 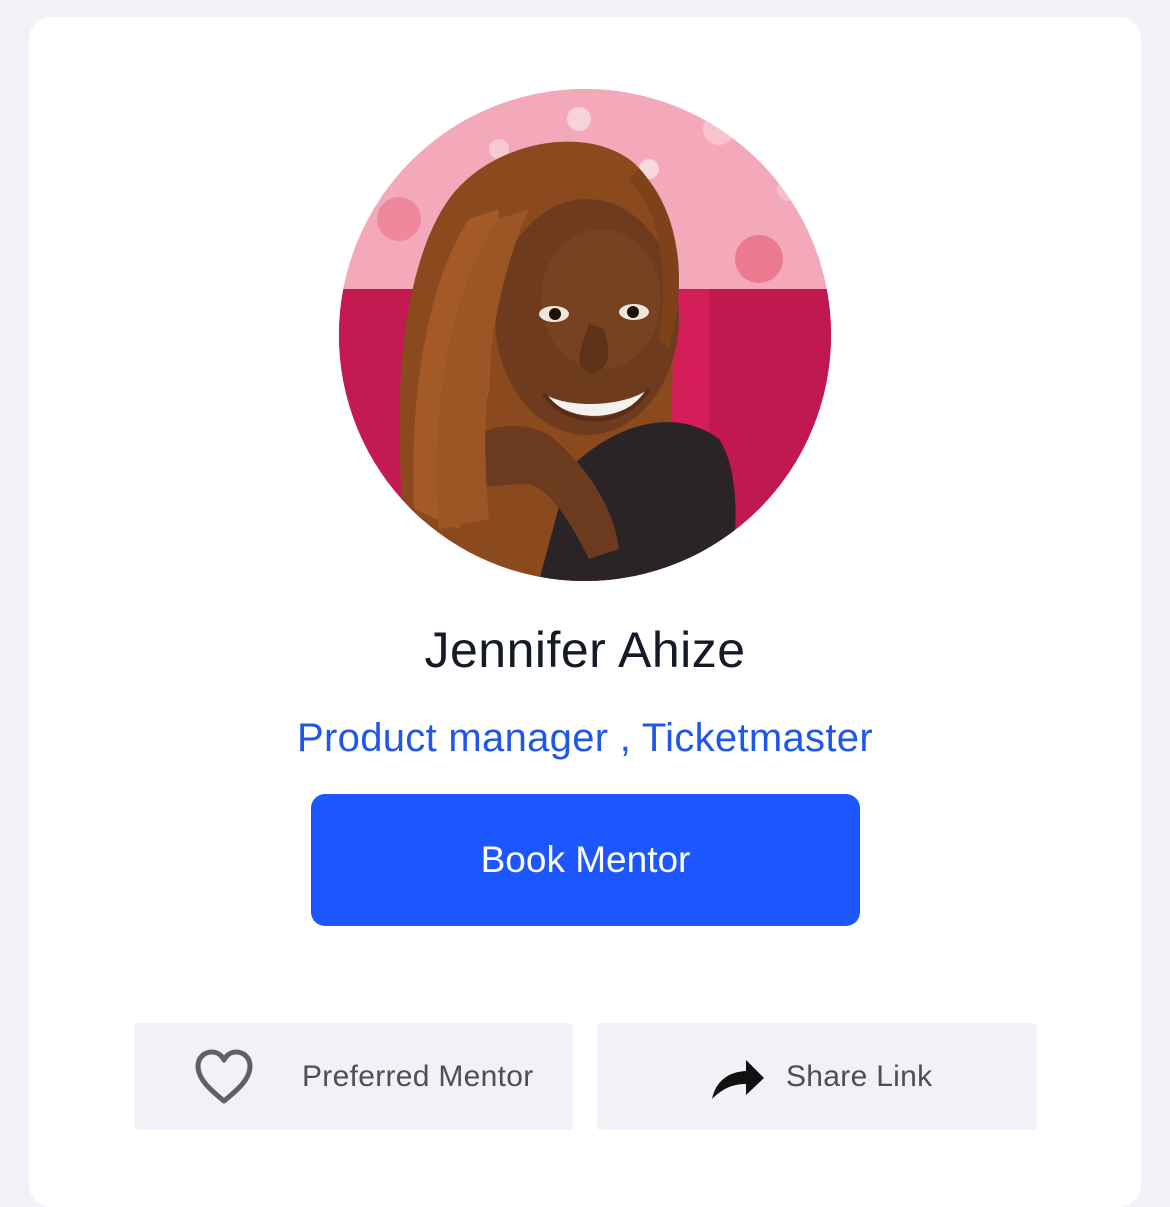 What do you see at coordinates (224, 1076) in the screenshot?
I see `heart-outline-icon` at bounding box center [224, 1076].